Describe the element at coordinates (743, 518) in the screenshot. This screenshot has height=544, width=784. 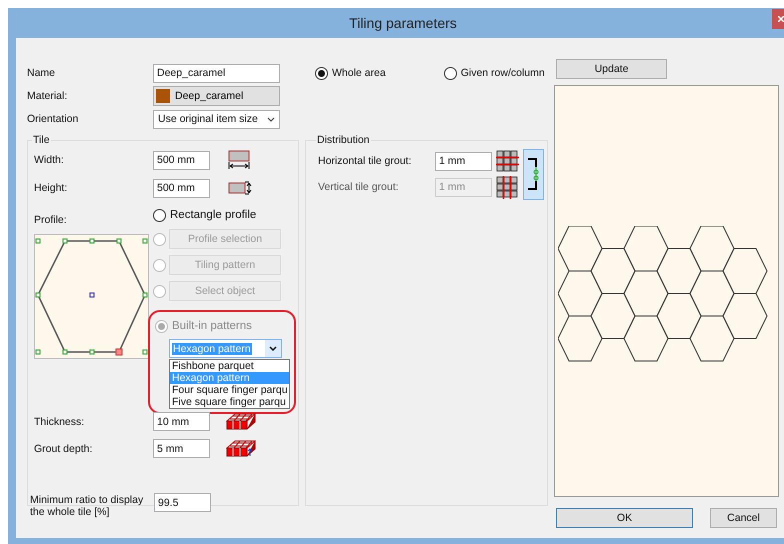
I see `cancel-button: Cancel` at that location.